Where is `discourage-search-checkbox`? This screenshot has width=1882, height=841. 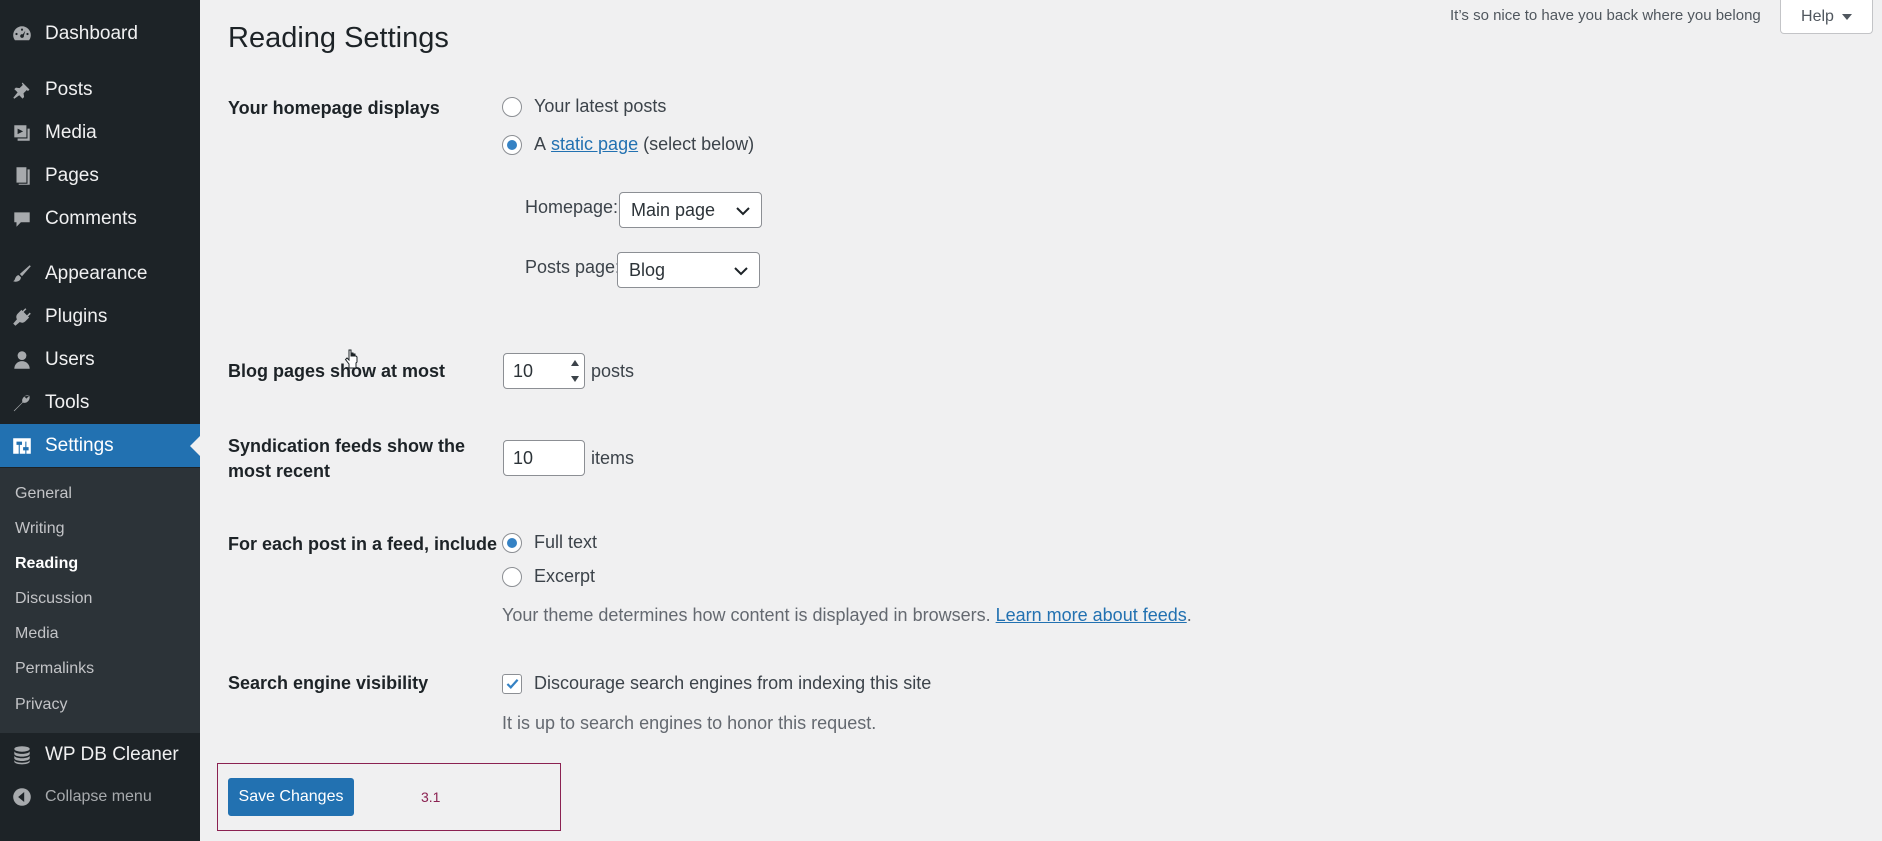
discourage-search-checkbox is located at coordinates (512, 683).